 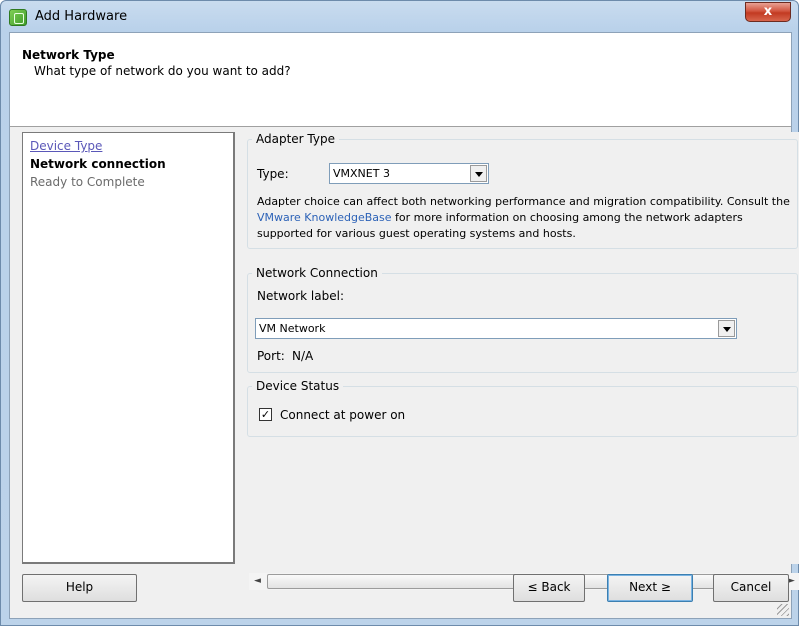 I want to click on window-title: Add Hardware, so click(x=81, y=16).